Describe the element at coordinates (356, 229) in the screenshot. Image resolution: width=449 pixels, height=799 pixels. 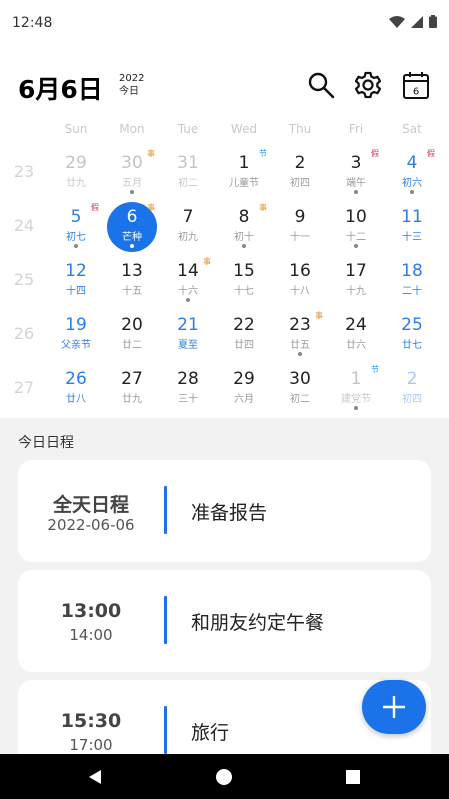
I see `calendar-day: 10 十二` at that location.